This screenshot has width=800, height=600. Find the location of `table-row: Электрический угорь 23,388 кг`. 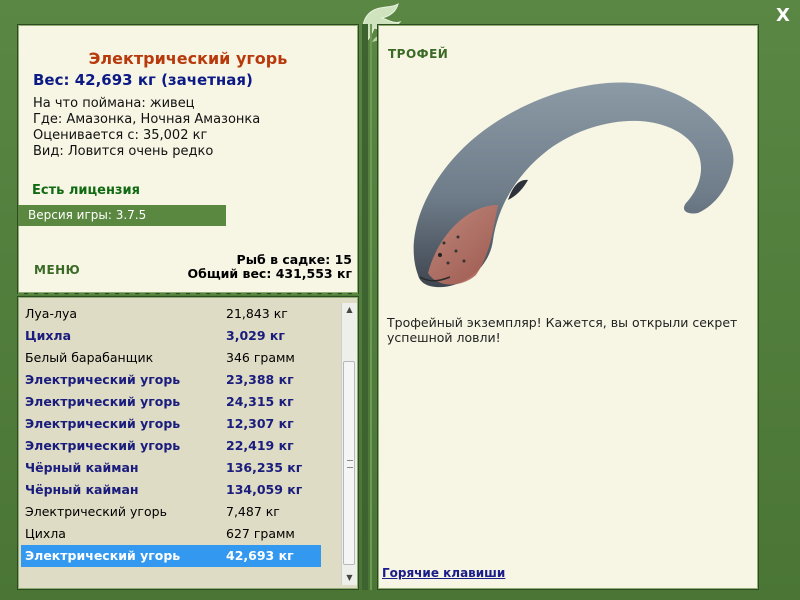

table-row: Электрический угорь 23,388 кг is located at coordinates (171, 380).